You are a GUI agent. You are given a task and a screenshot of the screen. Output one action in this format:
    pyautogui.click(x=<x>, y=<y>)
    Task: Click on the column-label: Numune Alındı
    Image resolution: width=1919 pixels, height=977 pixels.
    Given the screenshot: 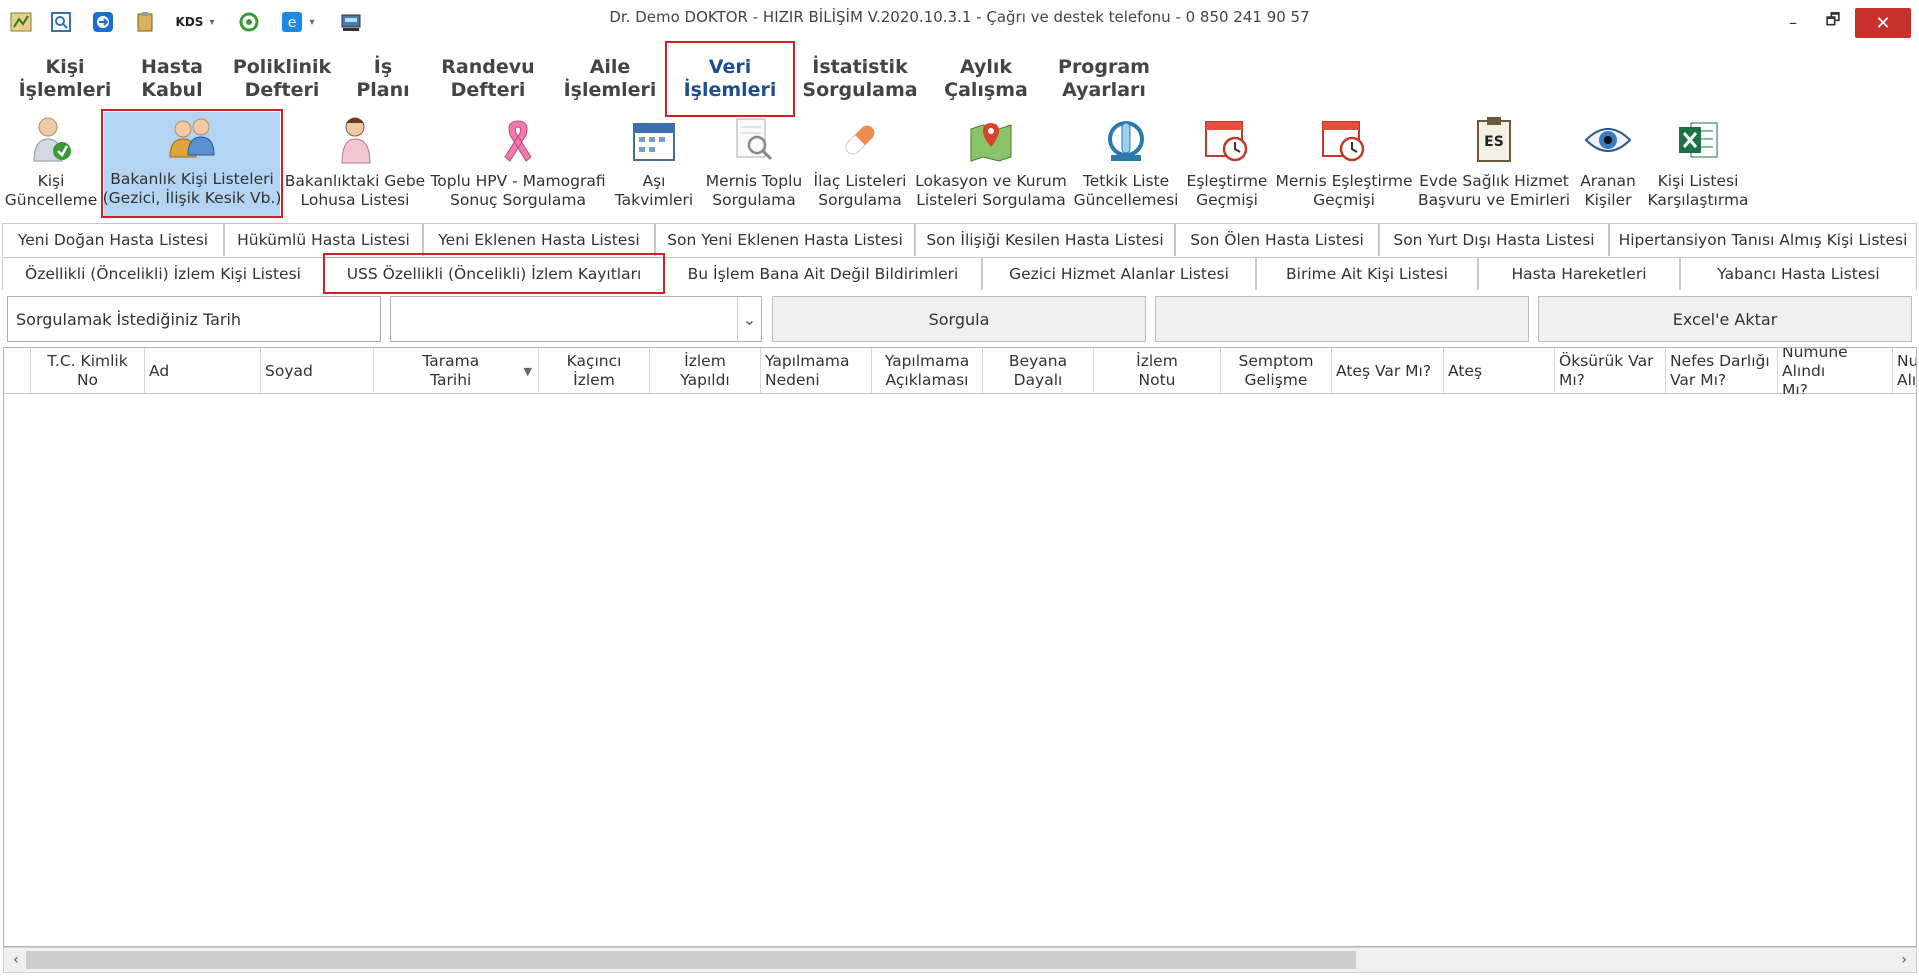 What is the action you would take?
    pyautogui.click(x=1815, y=364)
    